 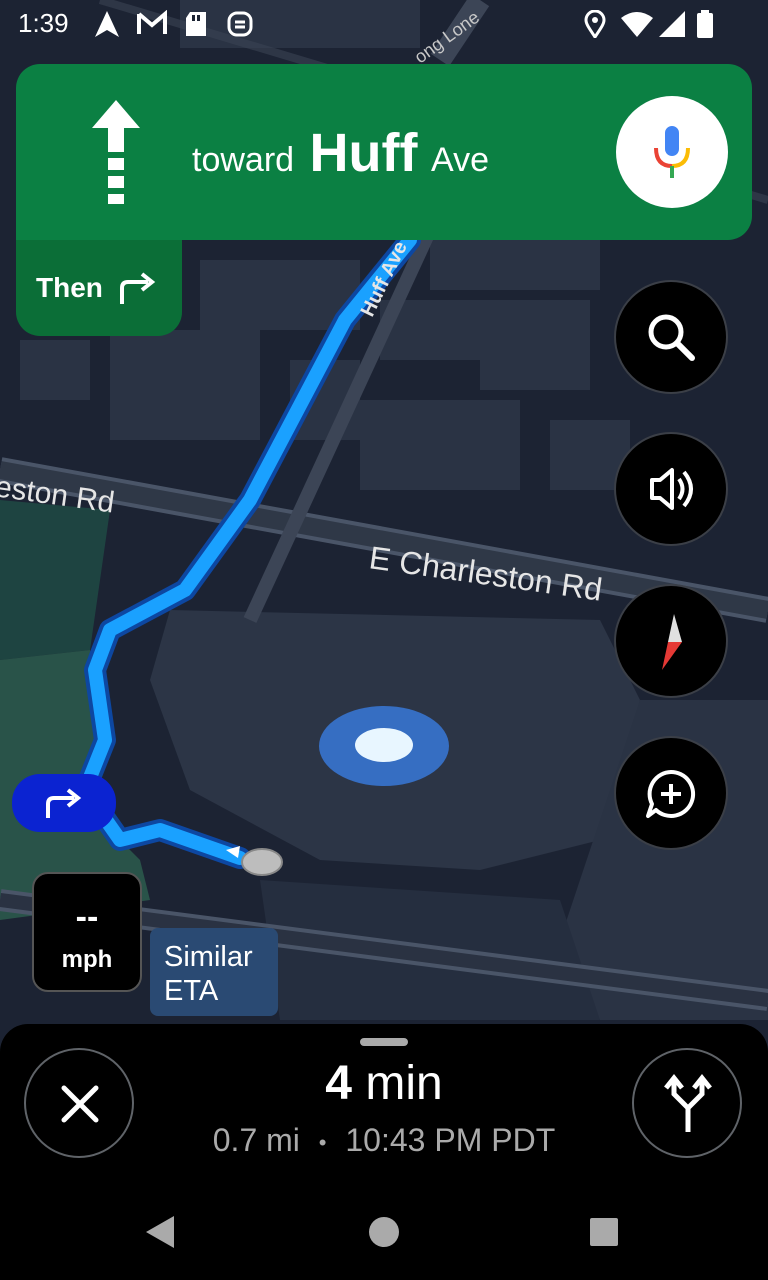 I want to click on direction-text: toward Huff Ave, so click(x=340, y=153).